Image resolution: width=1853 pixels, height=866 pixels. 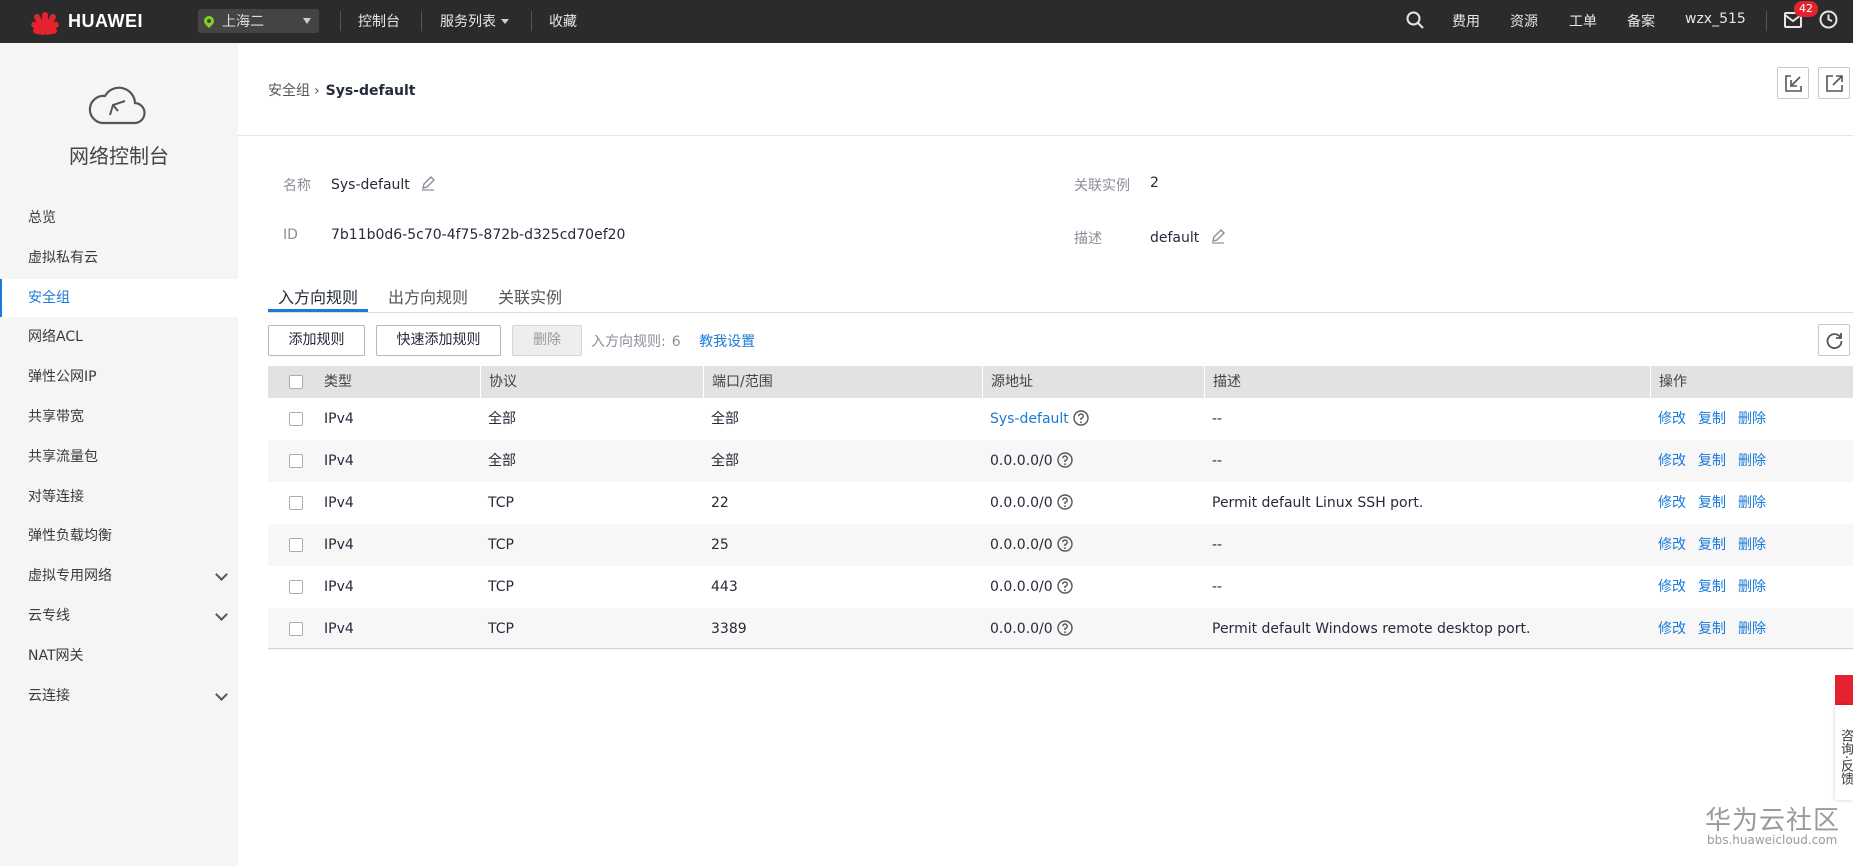 What do you see at coordinates (258, 21) in the screenshot?
I see `region-selector: 上海二` at bounding box center [258, 21].